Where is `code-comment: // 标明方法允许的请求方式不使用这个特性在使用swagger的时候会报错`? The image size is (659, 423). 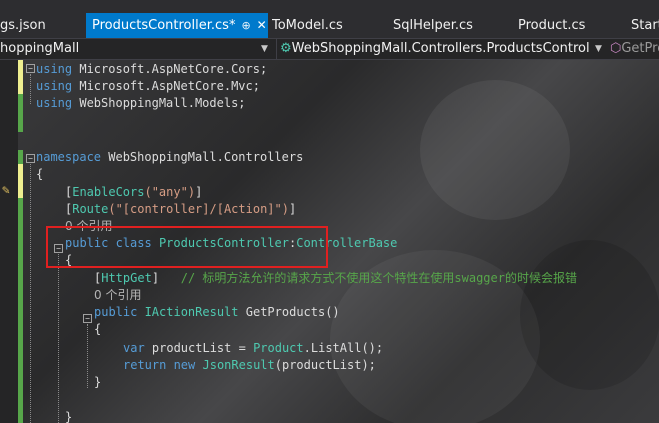
code-comment: // 标明方法允许的请求方式不使用这个特性在使用swagger的时候会报错 is located at coordinates (378, 278).